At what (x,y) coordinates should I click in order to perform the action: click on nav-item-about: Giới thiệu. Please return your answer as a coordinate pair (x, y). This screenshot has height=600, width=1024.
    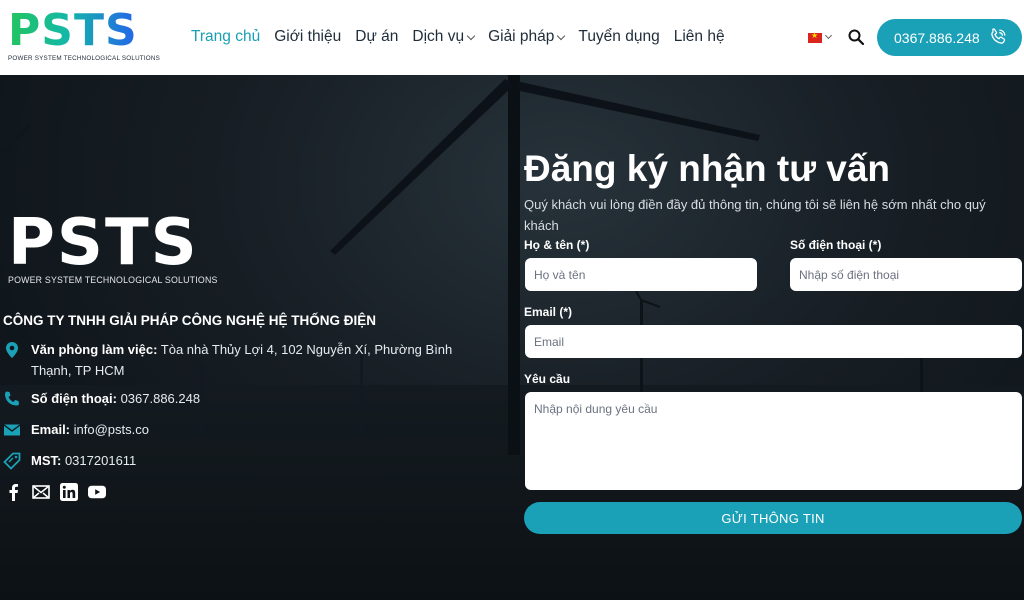
    Looking at the image, I should click on (307, 37).